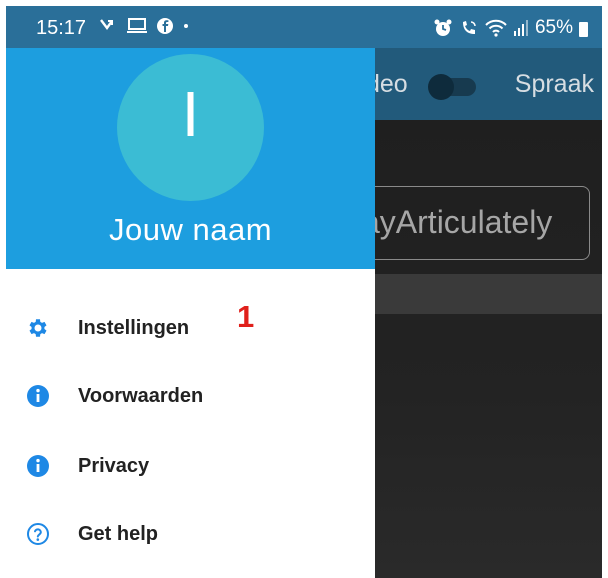  Describe the element at coordinates (510, 28) in the screenshot. I see `status-system-icons: 65%` at that location.